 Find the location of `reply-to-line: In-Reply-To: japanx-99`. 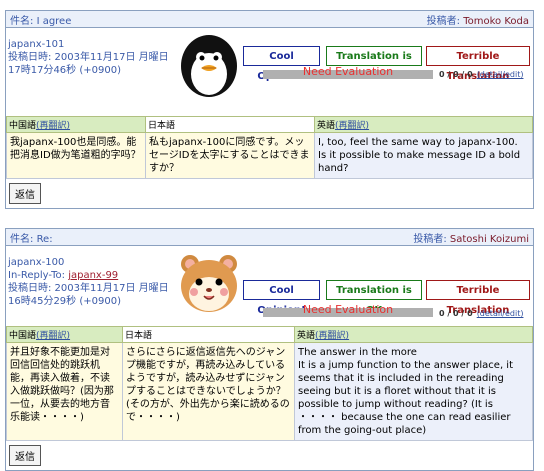

reply-to-line: In-Reply-To: japanx-99 is located at coordinates (63, 275).